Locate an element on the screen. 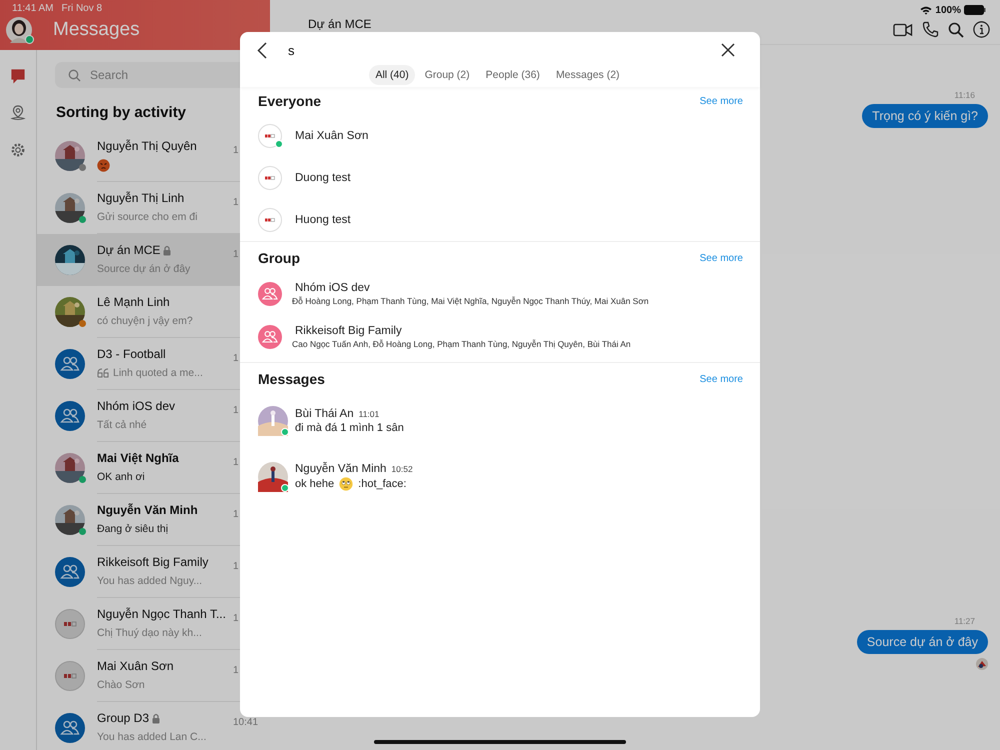 This screenshot has height=750, width=1000. contact-name: Rikkeisoft Big Family is located at coordinates (152, 562).